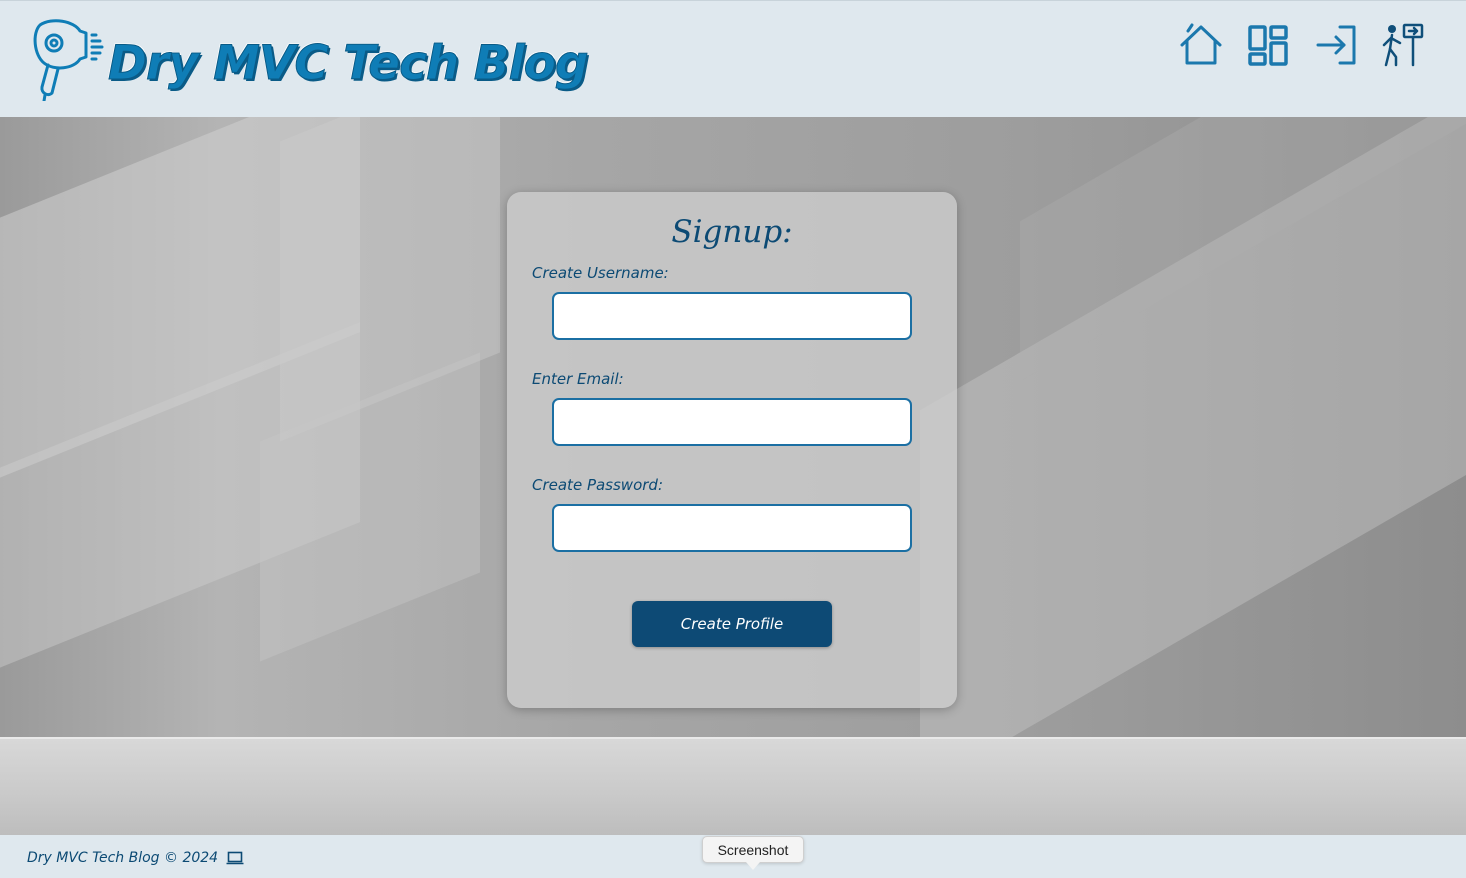 The image size is (1466, 878). What do you see at coordinates (732, 624) in the screenshot?
I see `create-profile-button: Create Profile` at bounding box center [732, 624].